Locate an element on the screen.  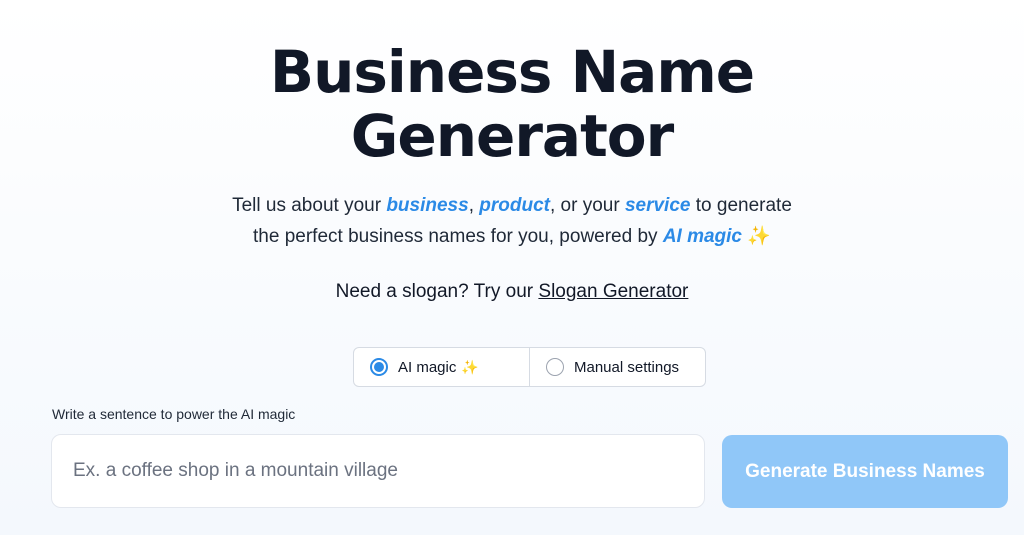
page-title-line-1: Business Name is located at coordinates (512, 72).